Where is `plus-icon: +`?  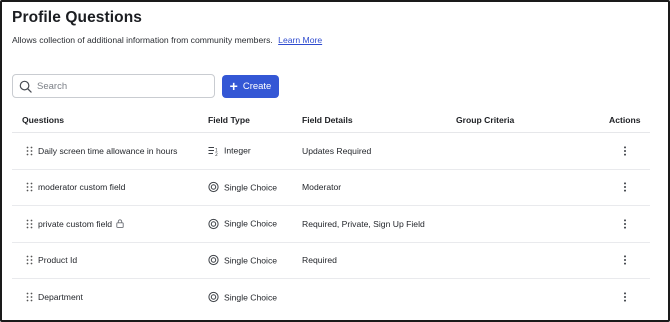 plus-icon: + is located at coordinates (233, 86).